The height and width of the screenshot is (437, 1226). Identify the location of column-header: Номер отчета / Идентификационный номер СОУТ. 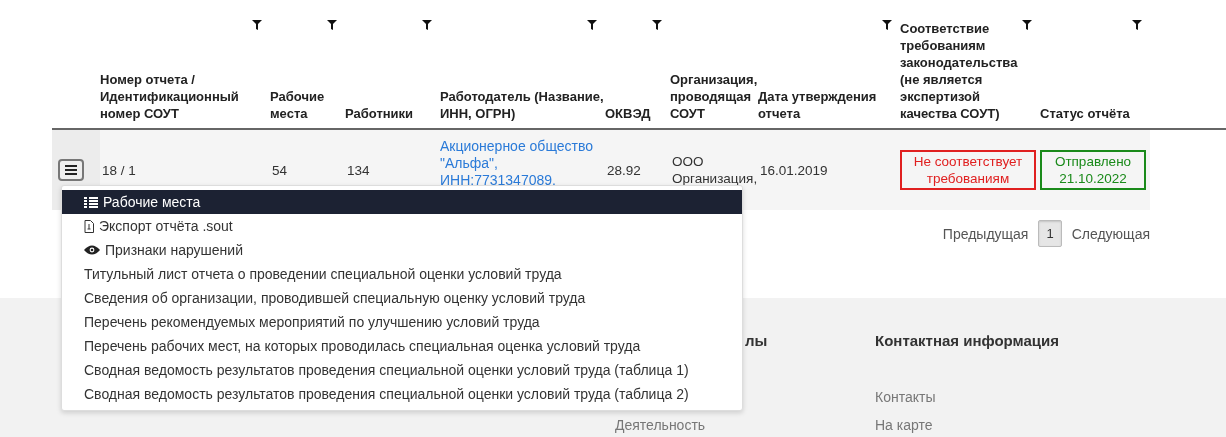
(185, 96).